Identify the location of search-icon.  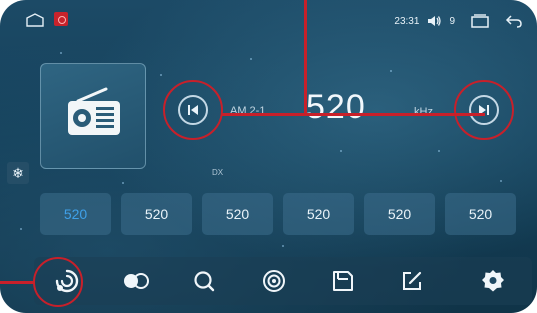
(204, 281).